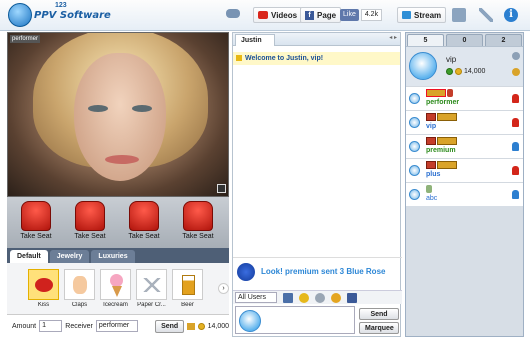  Describe the element at coordinates (152, 285) in the screenshot. I see `paper-crane-icon` at that location.